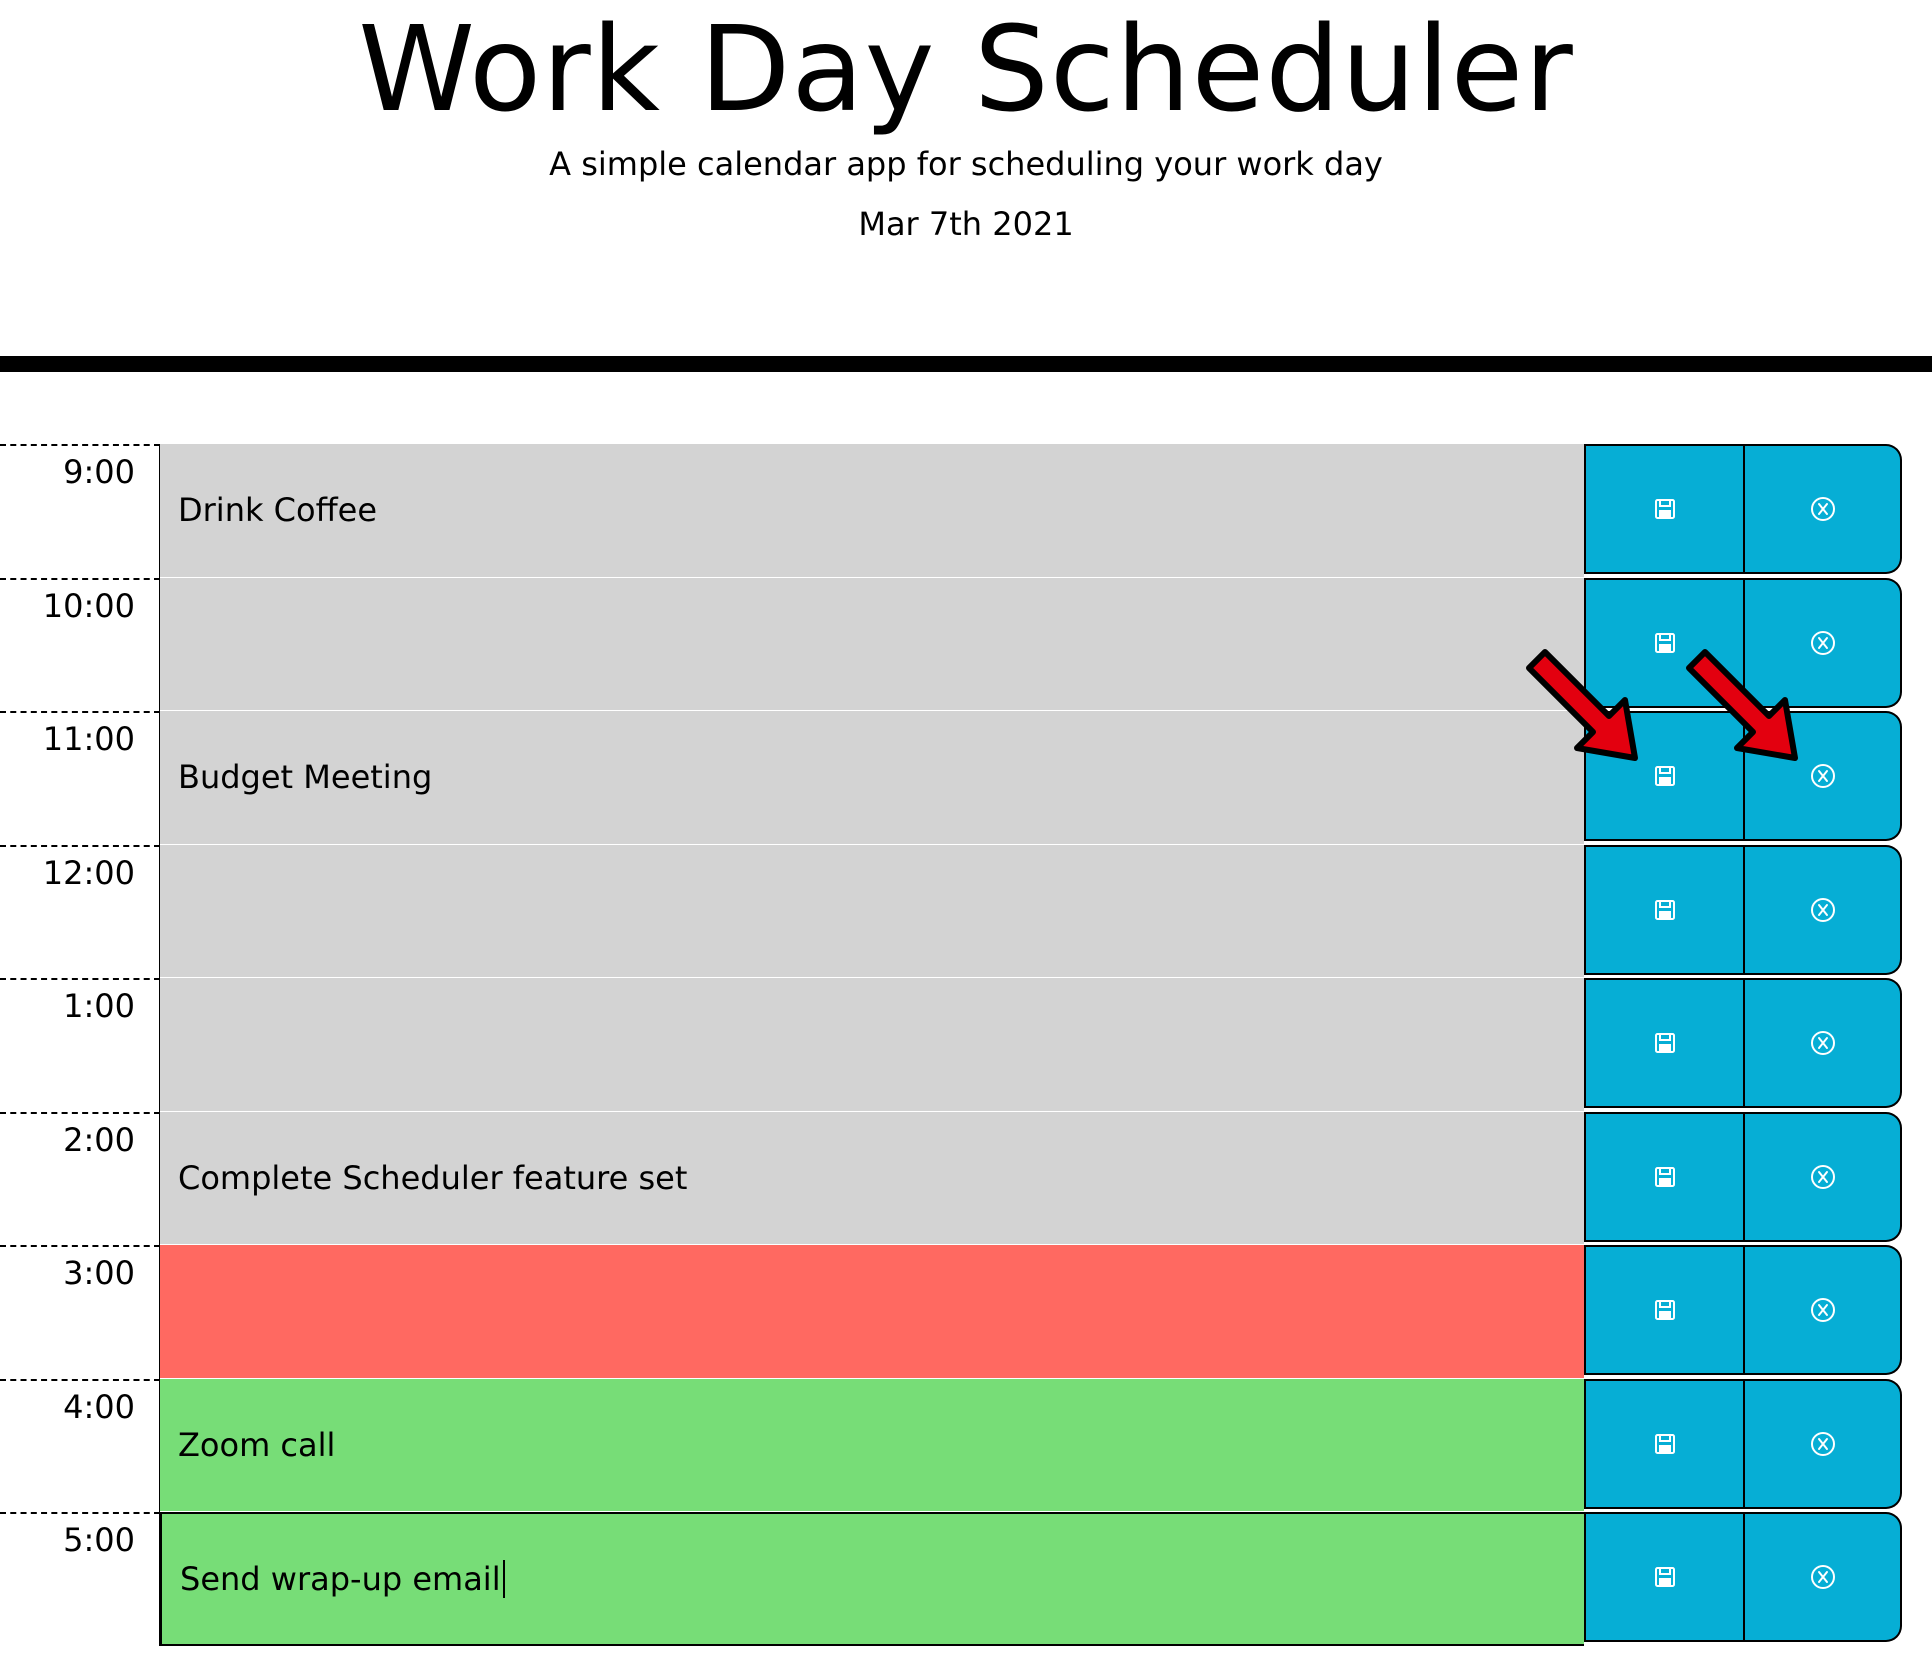 The width and height of the screenshot is (1932, 1668). What do you see at coordinates (872, 1445) in the screenshot?
I see `event-textarea: Zoom call` at bounding box center [872, 1445].